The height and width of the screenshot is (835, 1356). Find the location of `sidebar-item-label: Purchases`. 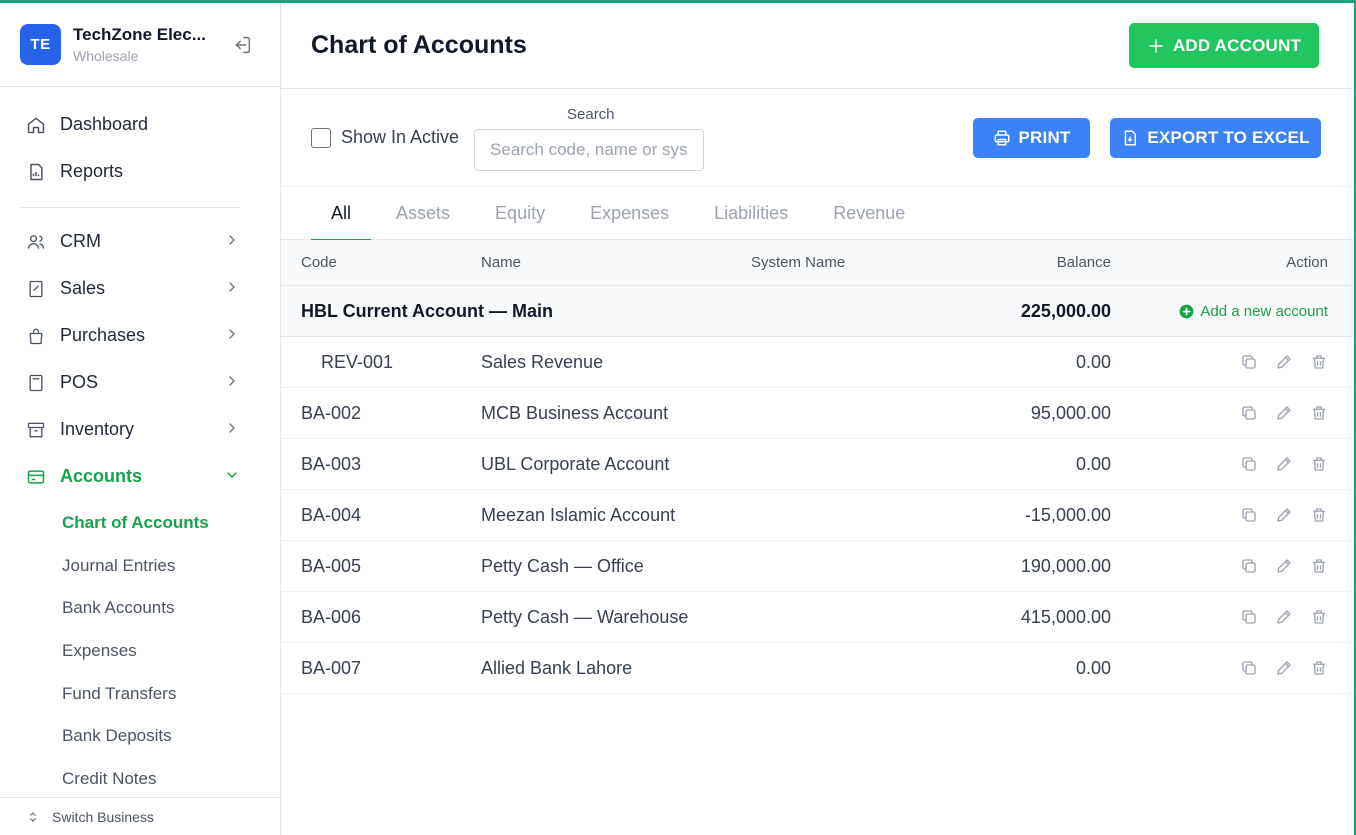

sidebar-item-label: Purchases is located at coordinates (103, 335).